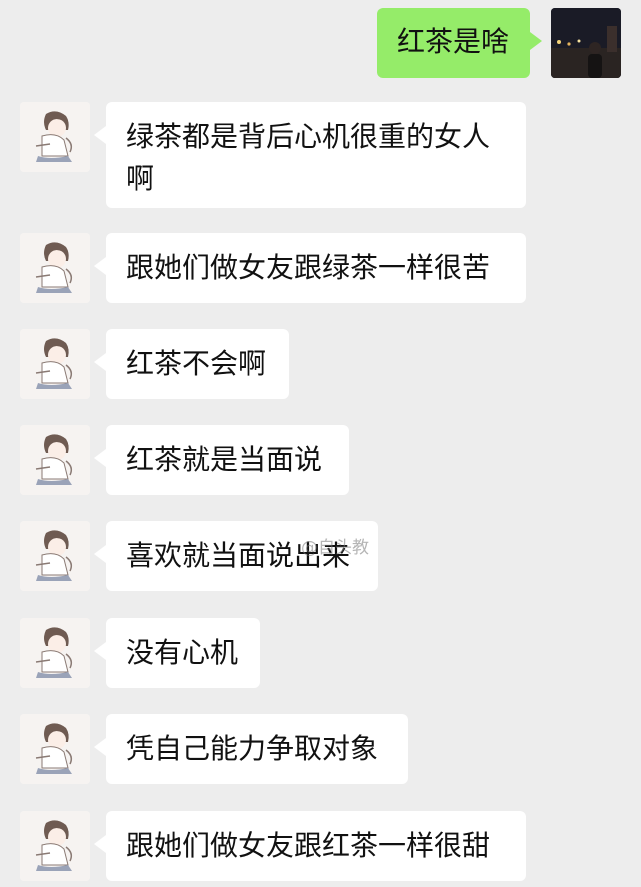 The height and width of the screenshot is (887, 641). Describe the element at coordinates (320, 364) in the screenshot. I see `incoming-message-row: 红茶不会啊` at that location.